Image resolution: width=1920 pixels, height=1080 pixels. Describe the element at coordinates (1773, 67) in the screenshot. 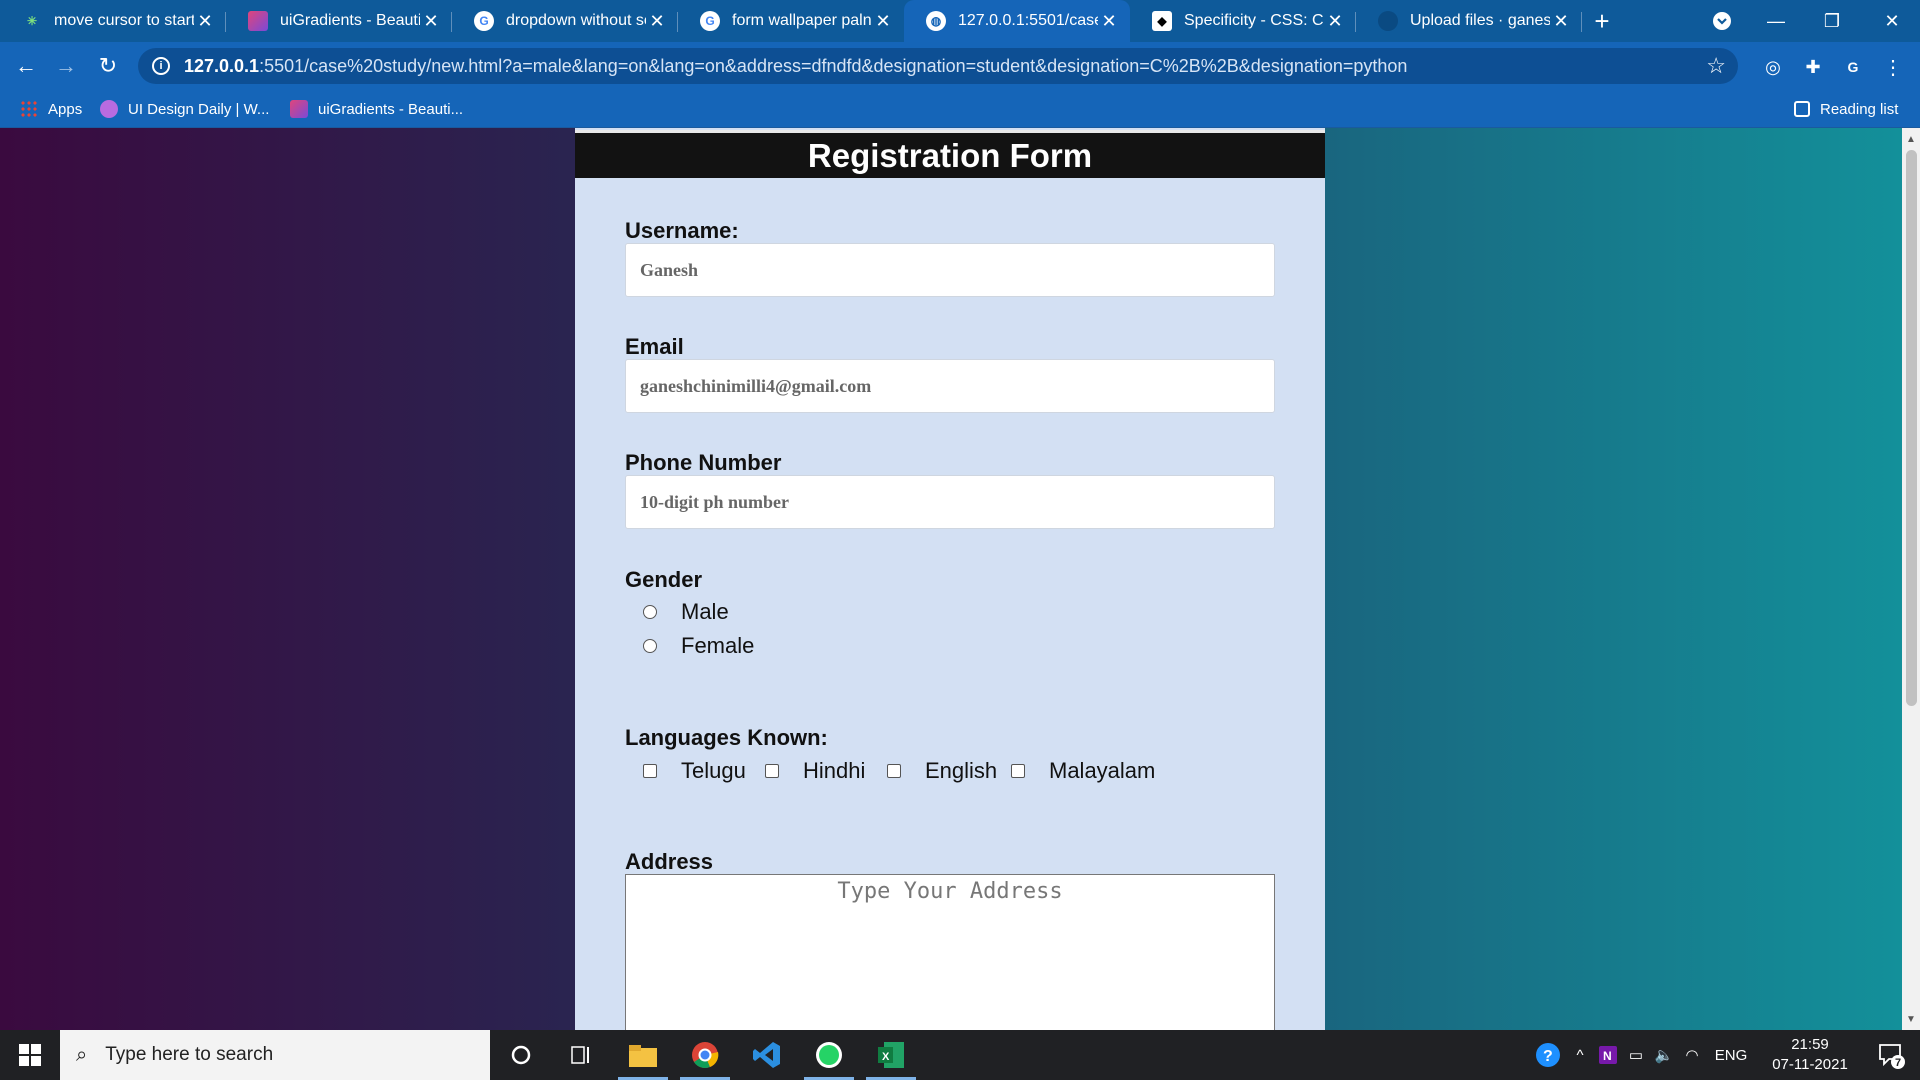

I see `extension-circle-icon: ◎` at that location.